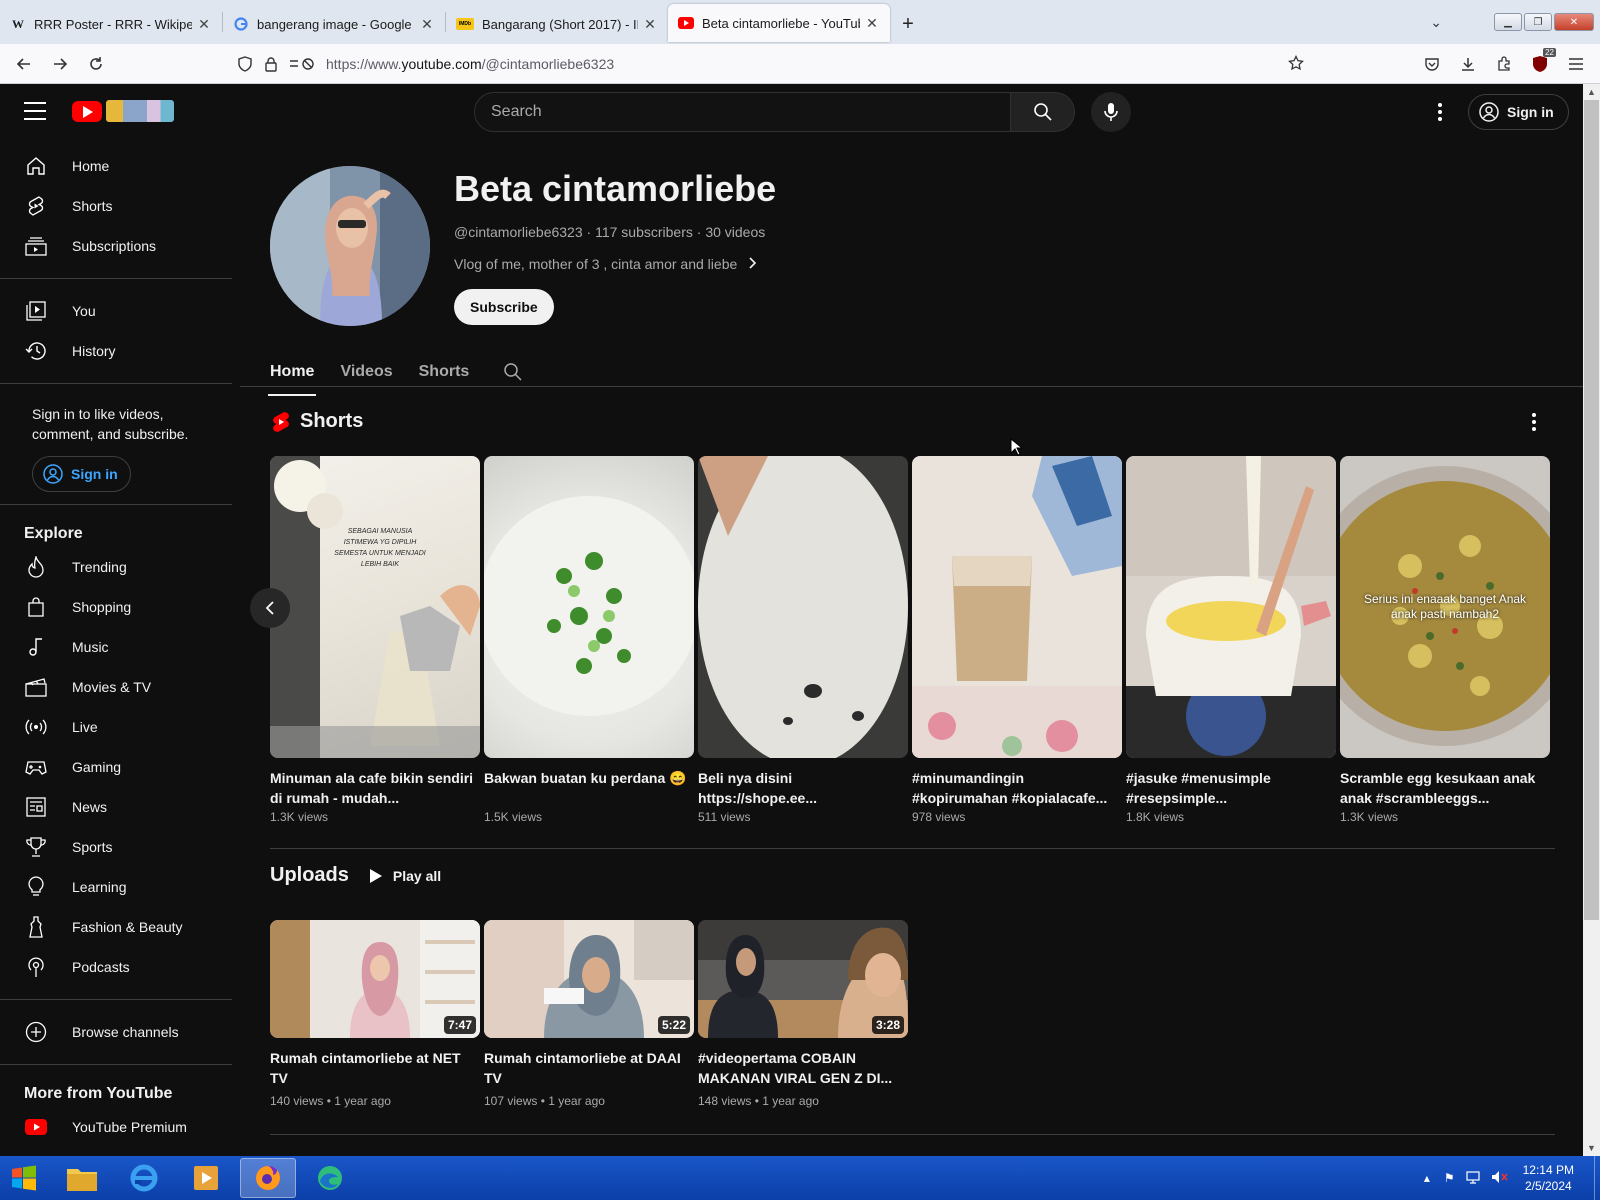 The width and height of the screenshot is (1600, 1200). I want to click on sidebar-item-learning: Learning, so click(120, 887).